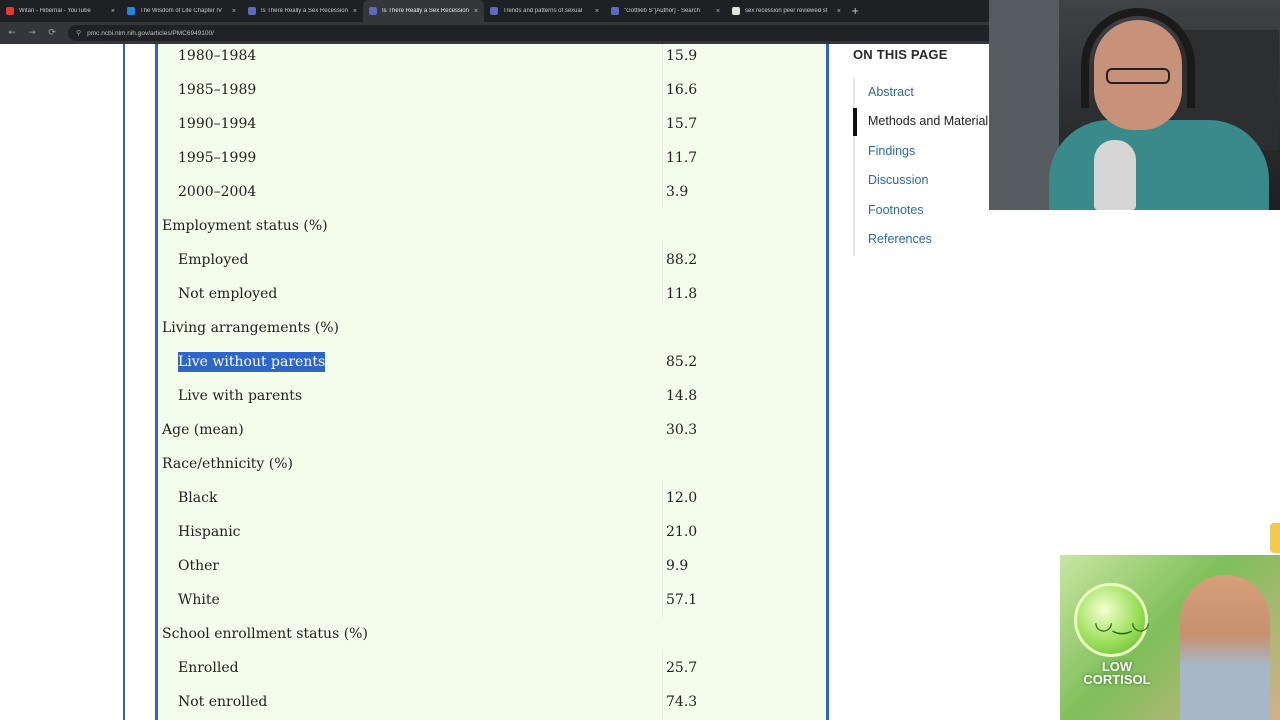  What do you see at coordinates (482, 362) in the screenshot?
I see `table-row: Live without parents 85.2` at bounding box center [482, 362].